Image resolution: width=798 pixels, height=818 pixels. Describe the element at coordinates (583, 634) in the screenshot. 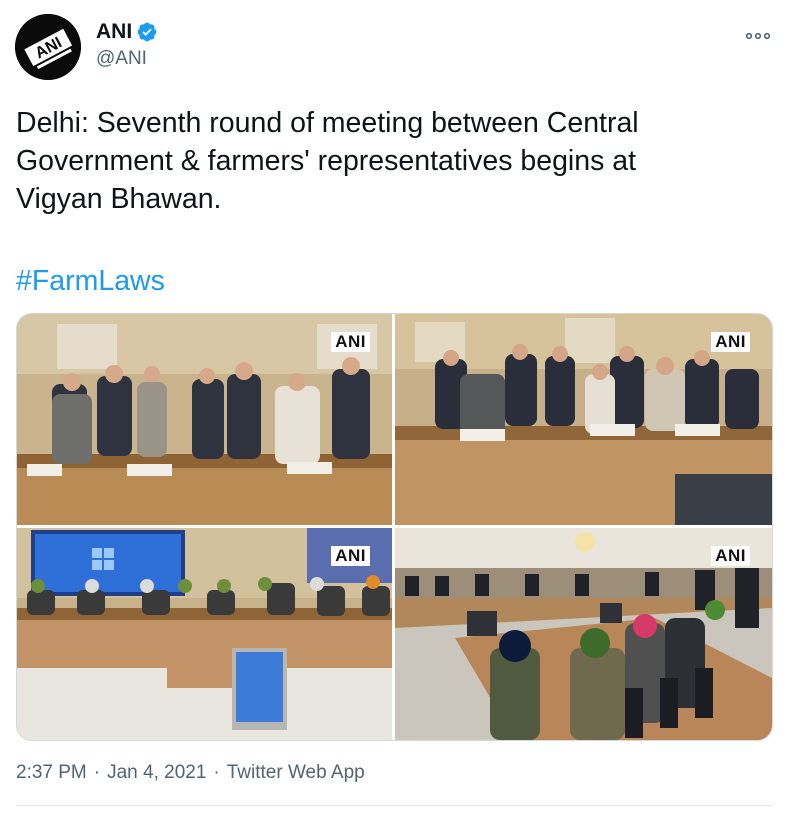

I see `photo-4: ANI` at that location.